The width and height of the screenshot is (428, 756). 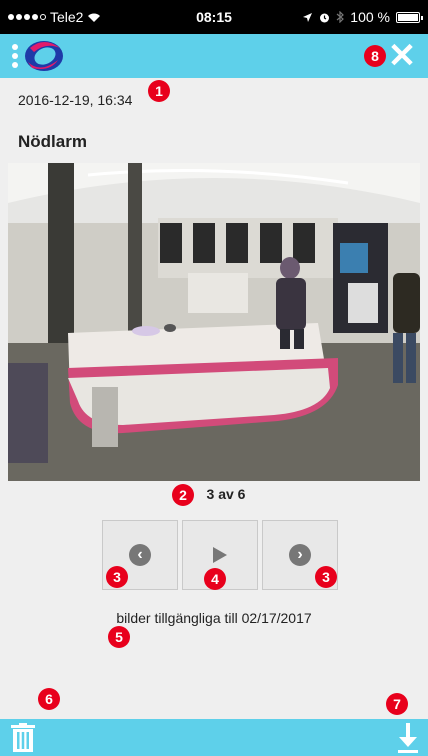 I want to click on trash-icon, so click(x=23, y=738).